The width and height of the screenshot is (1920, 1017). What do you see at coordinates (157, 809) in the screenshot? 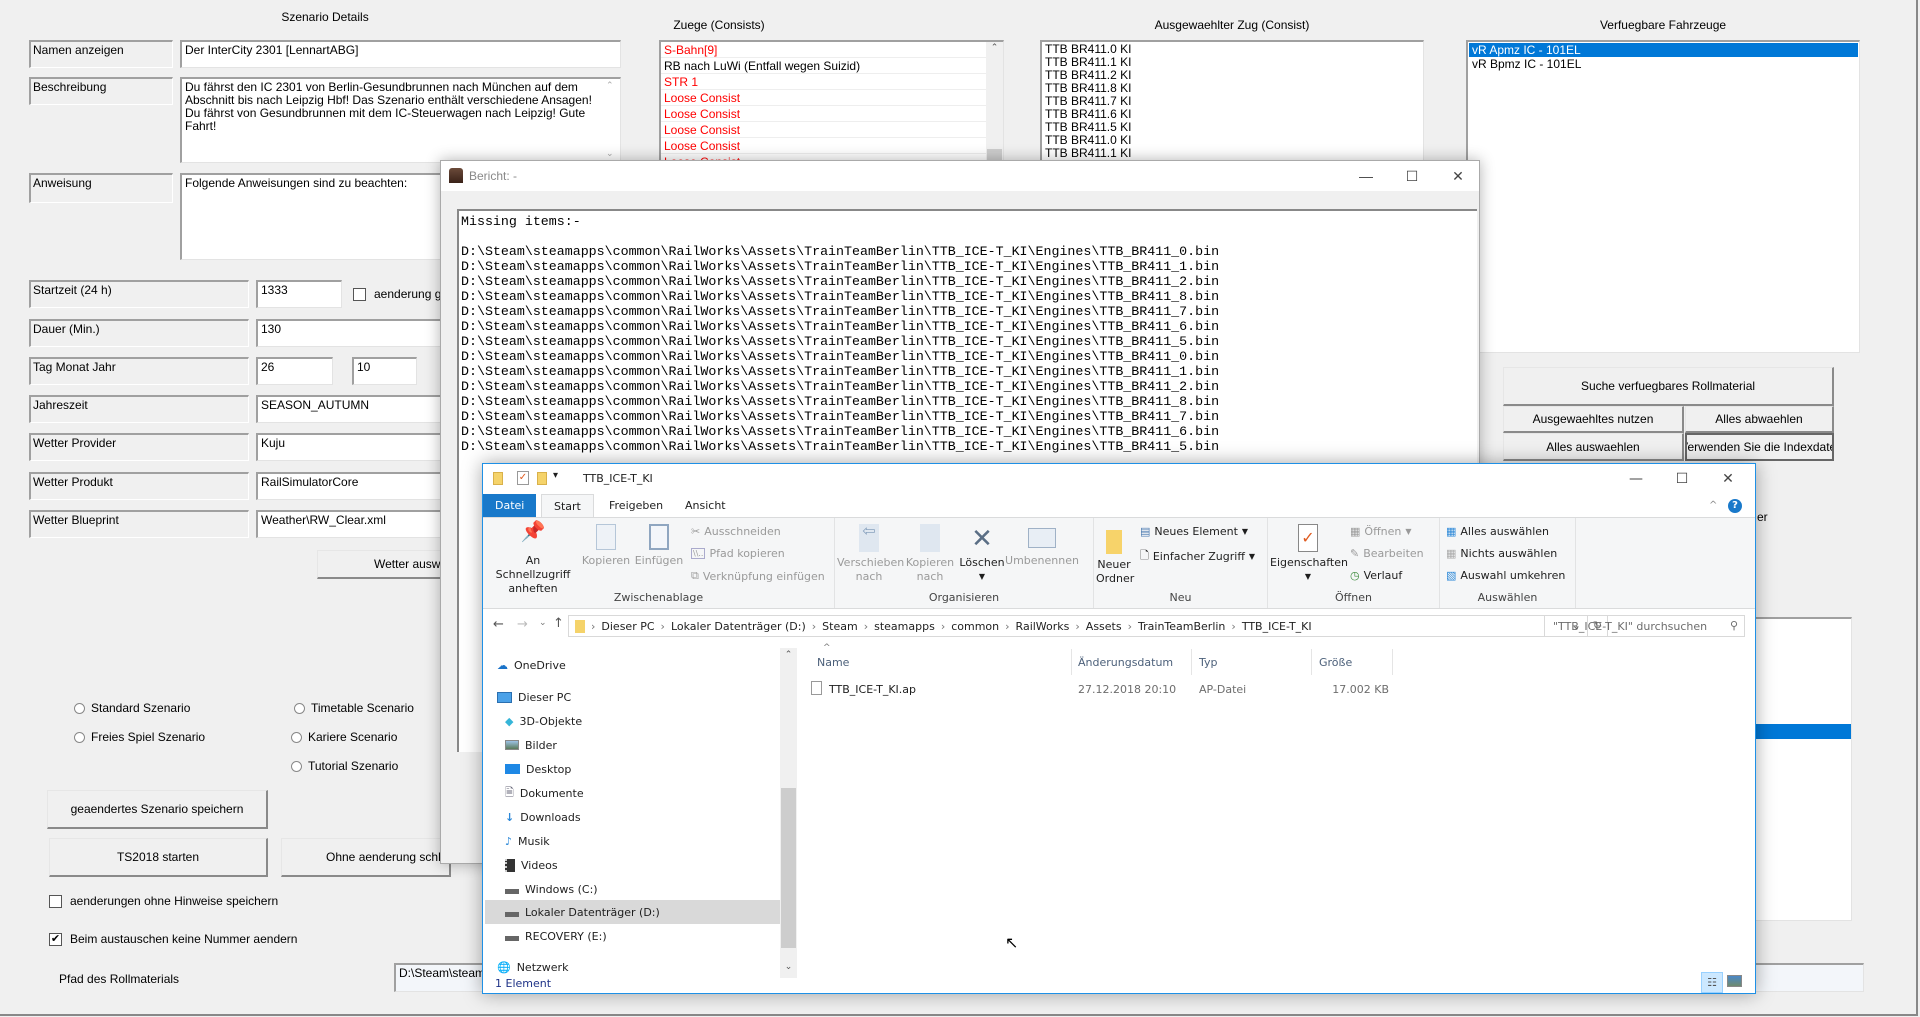
I see `save-scenario-button: geaendertes Szenario speichern` at bounding box center [157, 809].